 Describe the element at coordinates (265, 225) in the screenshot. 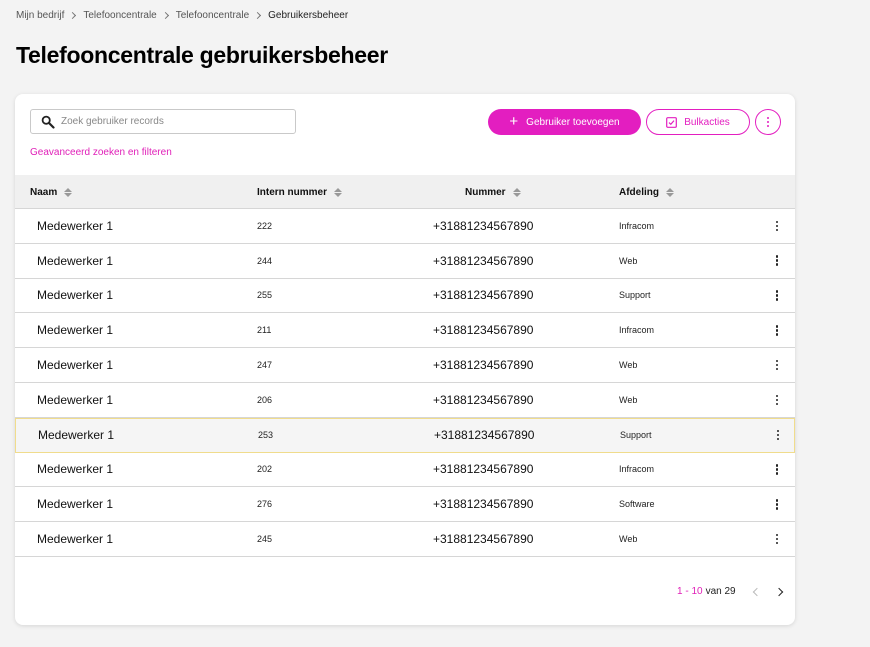

I see `cell-extension: 222` at that location.